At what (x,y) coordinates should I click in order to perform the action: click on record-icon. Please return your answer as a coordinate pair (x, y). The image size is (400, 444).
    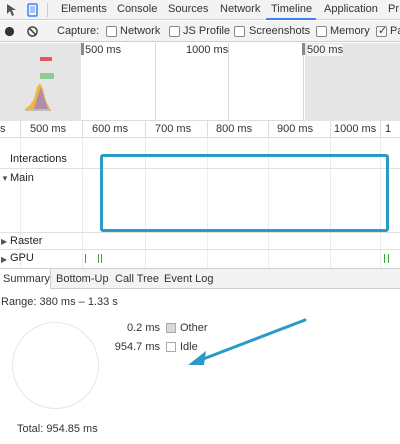
    Looking at the image, I should click on (9, 31).